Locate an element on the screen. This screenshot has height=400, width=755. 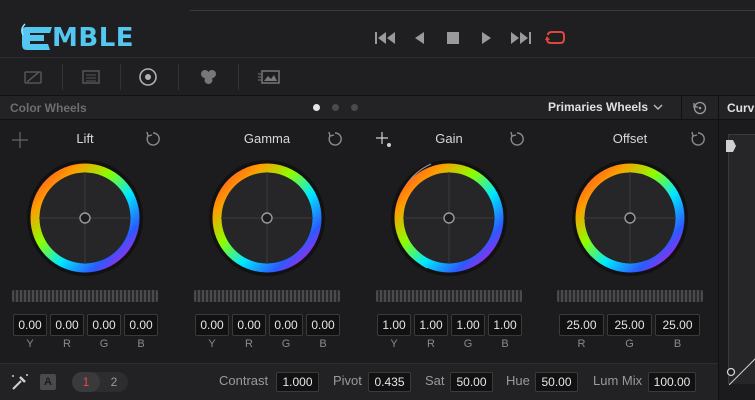
step-back-button is located at coordinates (419, 38).